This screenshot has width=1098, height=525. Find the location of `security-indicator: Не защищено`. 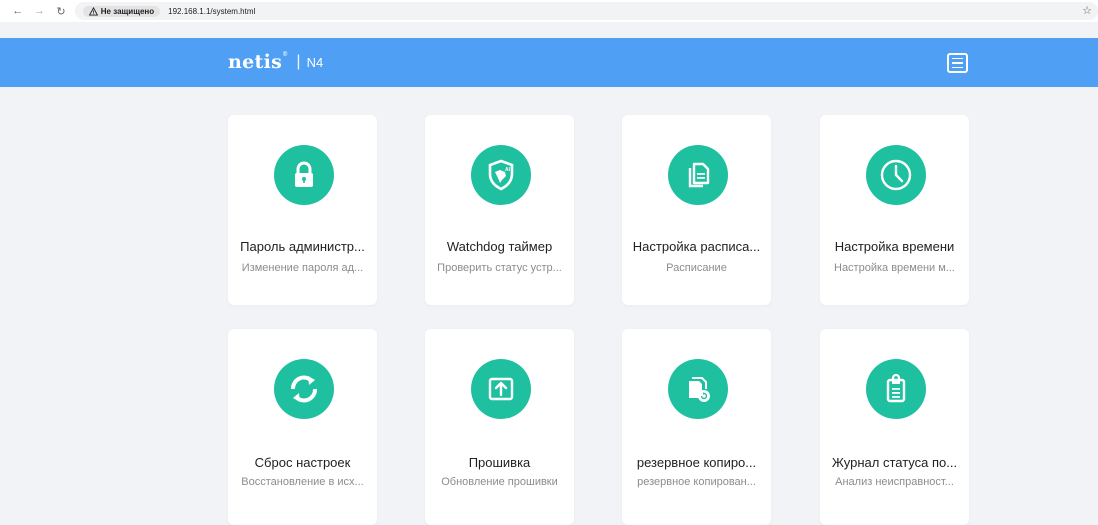

security-indicator: Не защищено is located at coordinates (121, 11).